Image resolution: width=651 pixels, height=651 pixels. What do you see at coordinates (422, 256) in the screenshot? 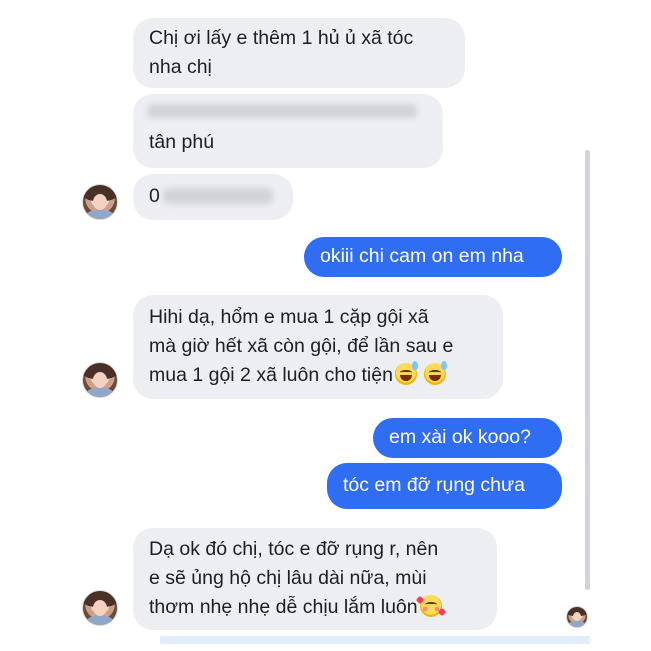
I see `message-line: okiii chi cam on em nha` at bounding box center [422, 256].